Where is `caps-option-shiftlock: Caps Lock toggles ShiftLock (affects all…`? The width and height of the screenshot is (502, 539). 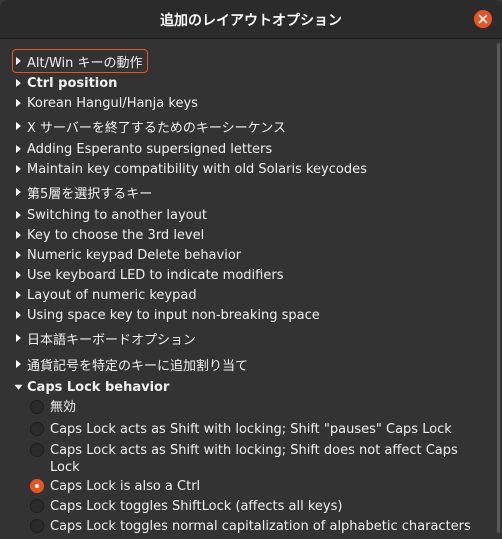
caps-option-shiftlock: Caps Lock toggles ShiftLock (affects all… is located at coordinates (250, 506).